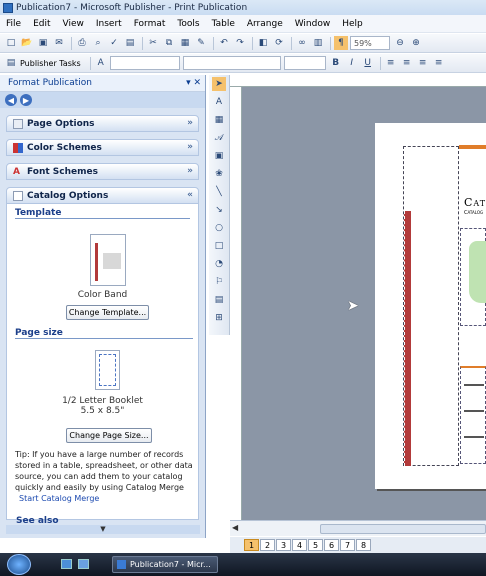  I want to click on forward-icon: ▶, so click(26, 100).